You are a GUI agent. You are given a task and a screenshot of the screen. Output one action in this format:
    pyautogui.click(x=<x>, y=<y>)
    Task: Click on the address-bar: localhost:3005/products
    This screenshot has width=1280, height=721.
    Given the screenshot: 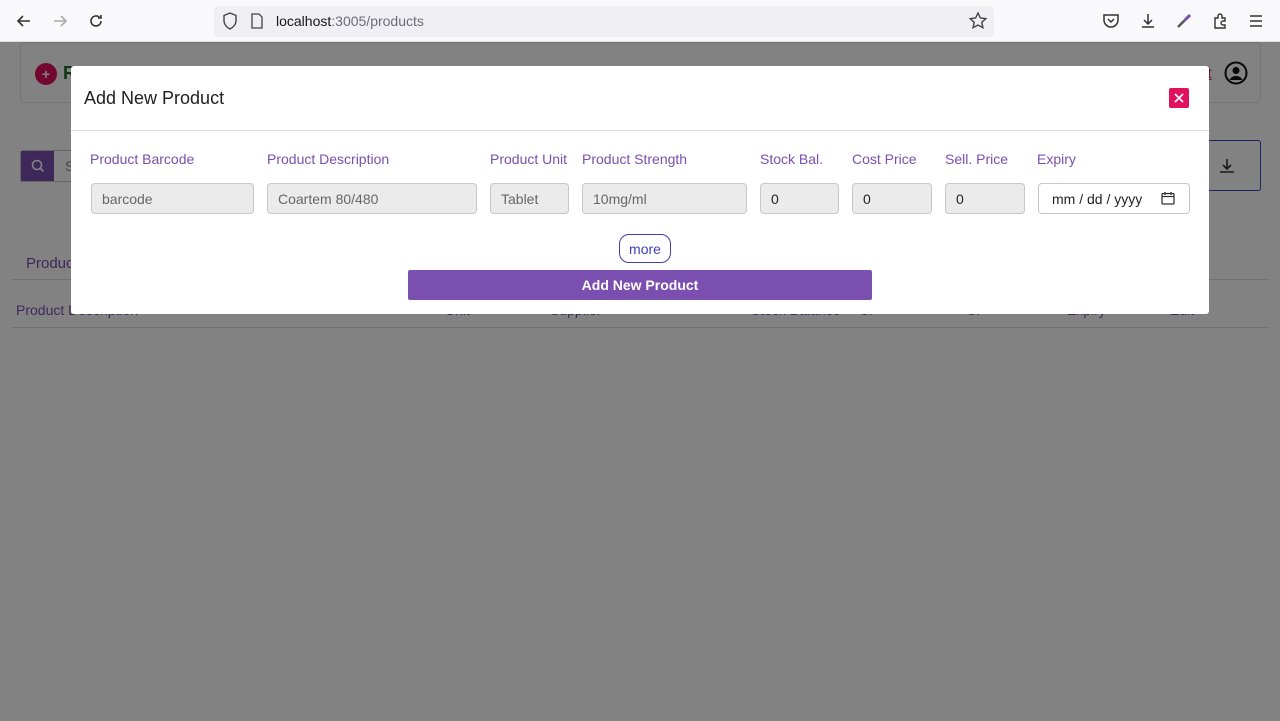 What is the action you would take?
    pyautogui.click(x=604, y=21)
    